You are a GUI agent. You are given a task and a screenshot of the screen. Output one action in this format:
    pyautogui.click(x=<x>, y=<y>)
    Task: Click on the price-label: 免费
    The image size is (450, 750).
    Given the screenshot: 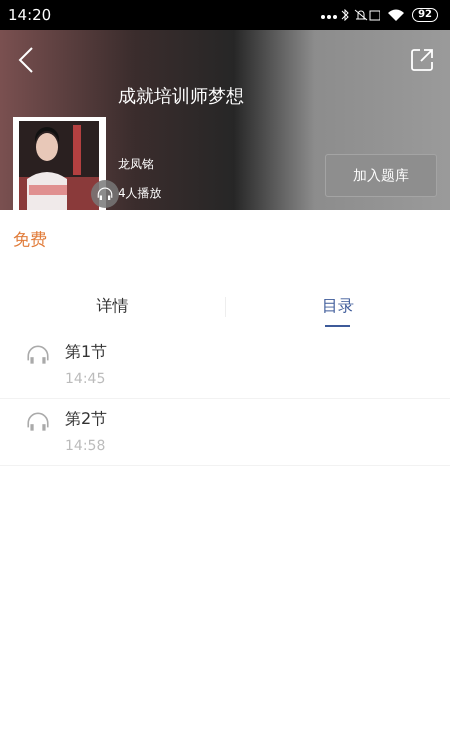 What is the action you would take?
    pyautogui.click(x=30, y=240)
    